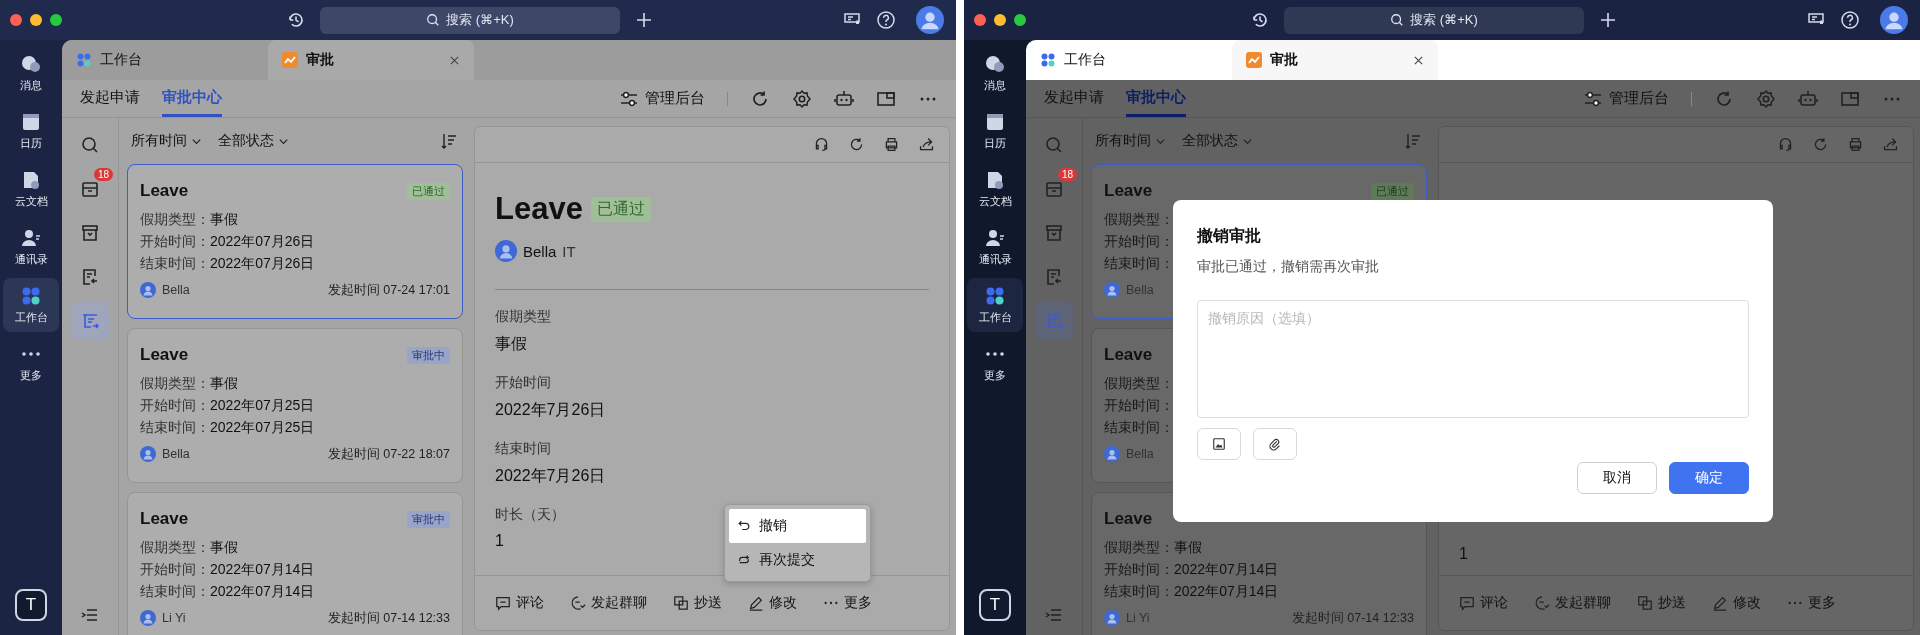  Describe the element at coordinates (262, 428) in the screenshot. I see `field-value: 2022年07月25日` at that location.